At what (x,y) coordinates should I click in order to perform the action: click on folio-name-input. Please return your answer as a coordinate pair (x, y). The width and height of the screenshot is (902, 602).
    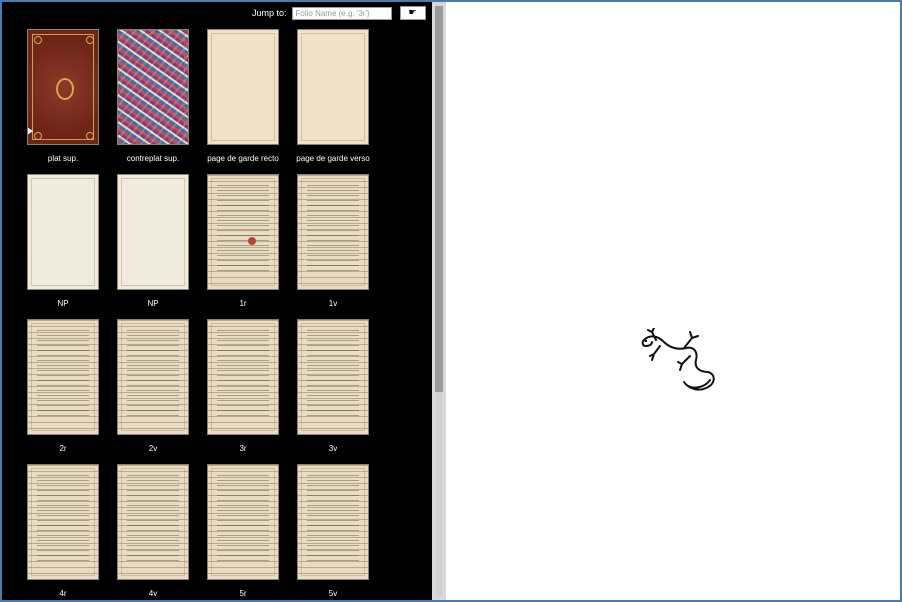
    Looking at the image, I should click on (341, 13).